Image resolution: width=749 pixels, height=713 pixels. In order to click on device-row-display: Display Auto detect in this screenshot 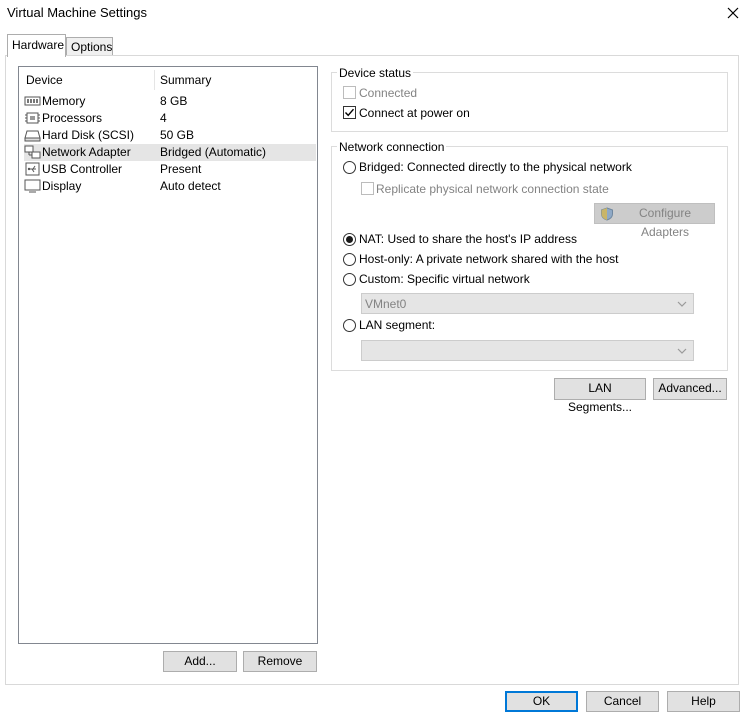, I will do `click(170, 186)`.